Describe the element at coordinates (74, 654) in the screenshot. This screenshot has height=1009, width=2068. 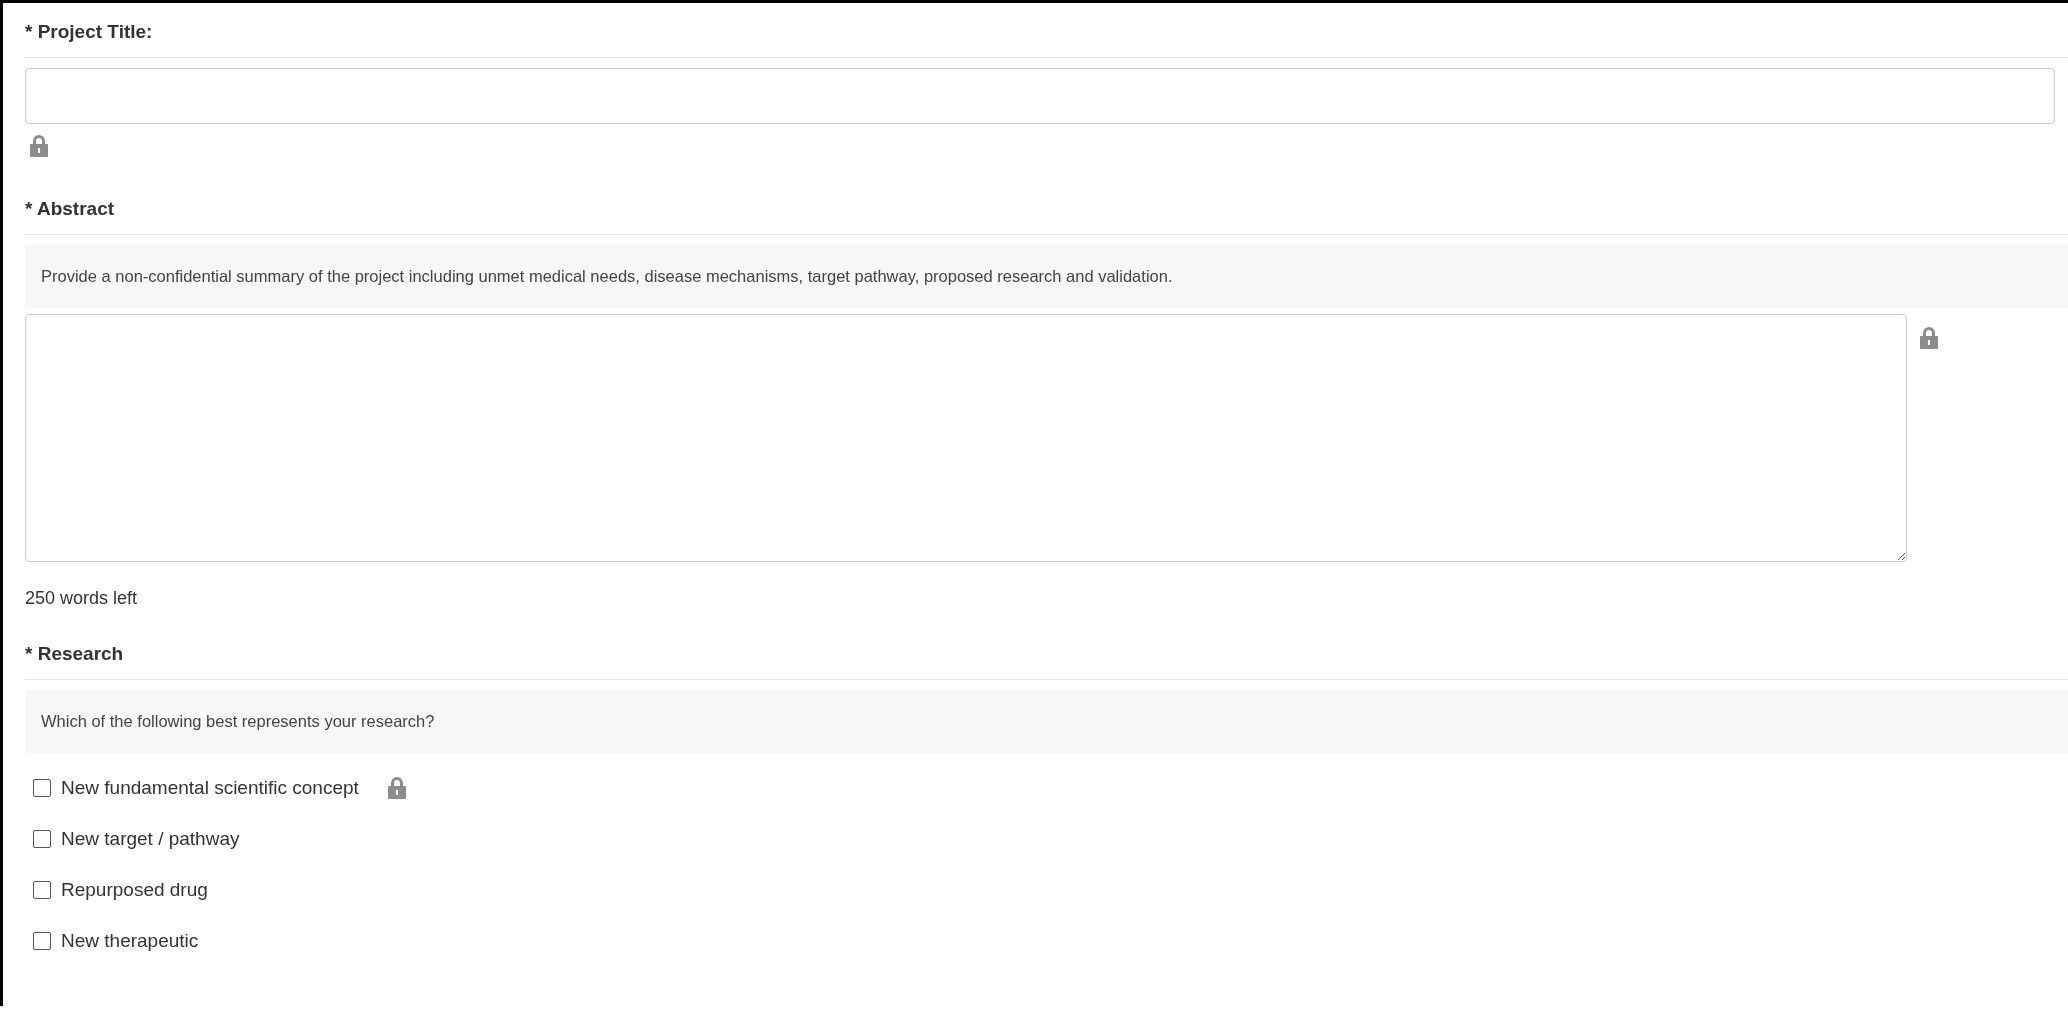
I see `field-label: * Research` at that location.